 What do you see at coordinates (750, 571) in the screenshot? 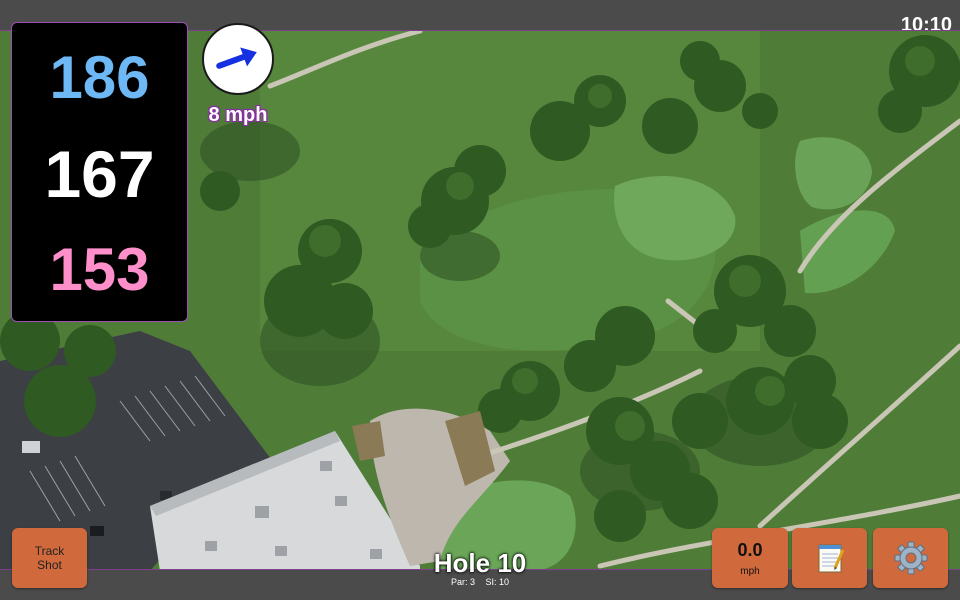
I see `speed-unit: mph` at bounding box center [750, 571].